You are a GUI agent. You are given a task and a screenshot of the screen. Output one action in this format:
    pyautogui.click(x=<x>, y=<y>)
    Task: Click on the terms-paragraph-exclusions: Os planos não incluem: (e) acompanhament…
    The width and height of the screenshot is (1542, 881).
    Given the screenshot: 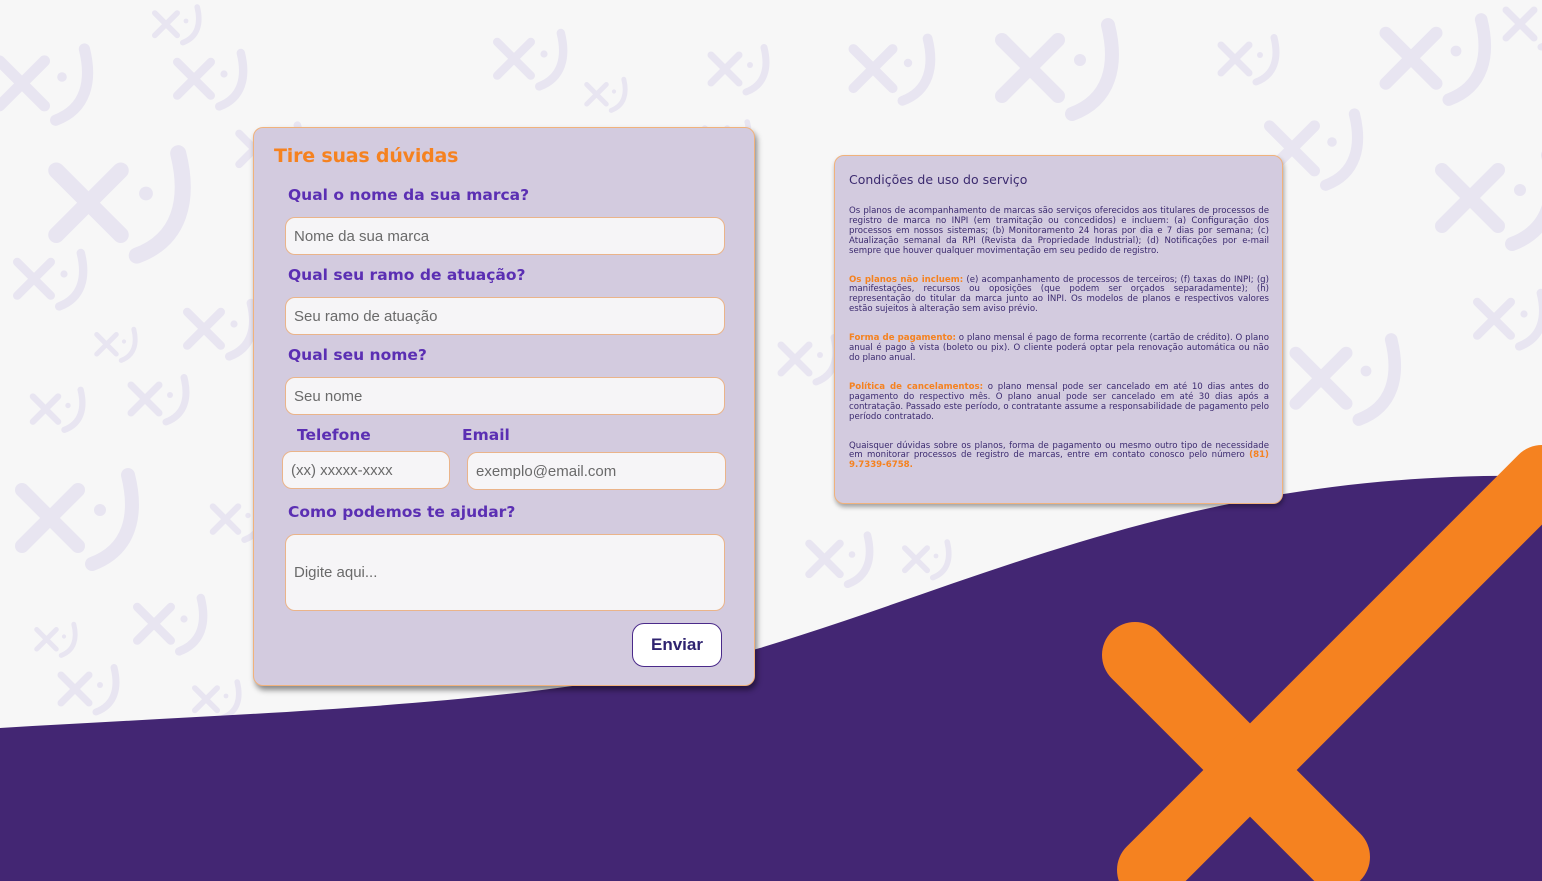 What is the action you would take?
    pyautogui.click(x=1059, y=295)
    